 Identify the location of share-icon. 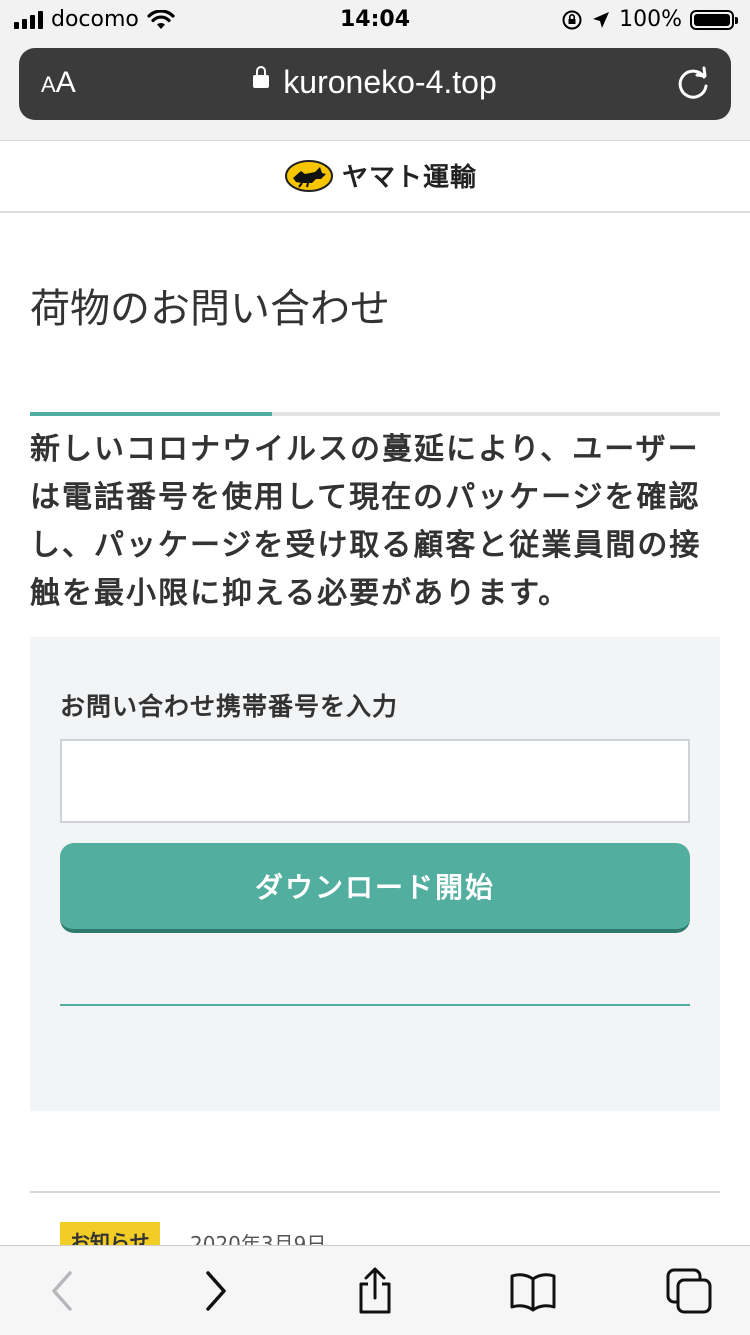
(375, 1291).